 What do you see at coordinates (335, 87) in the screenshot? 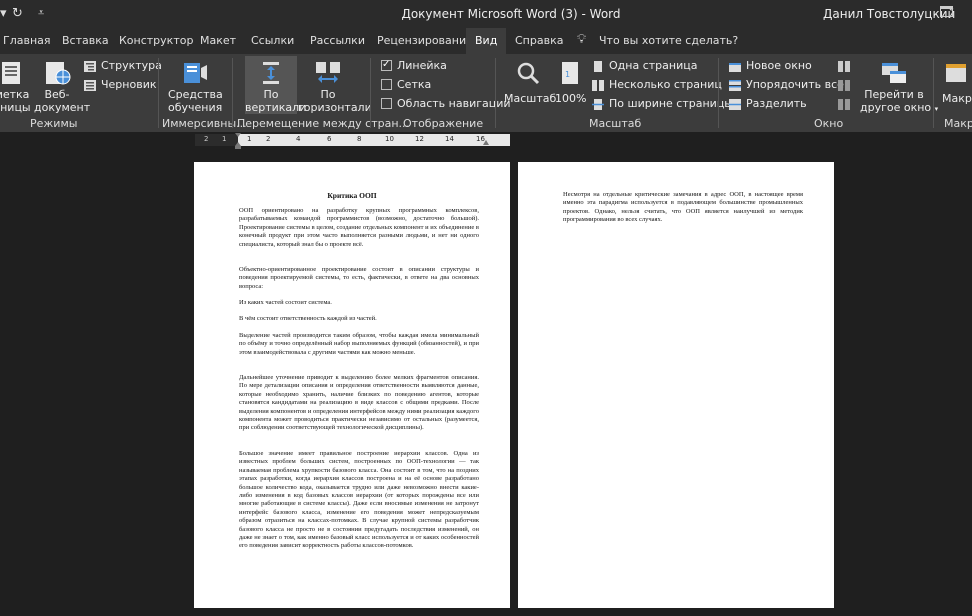
I see `side-to-side-button: По горизонтали` at bounding box center [335, 87].